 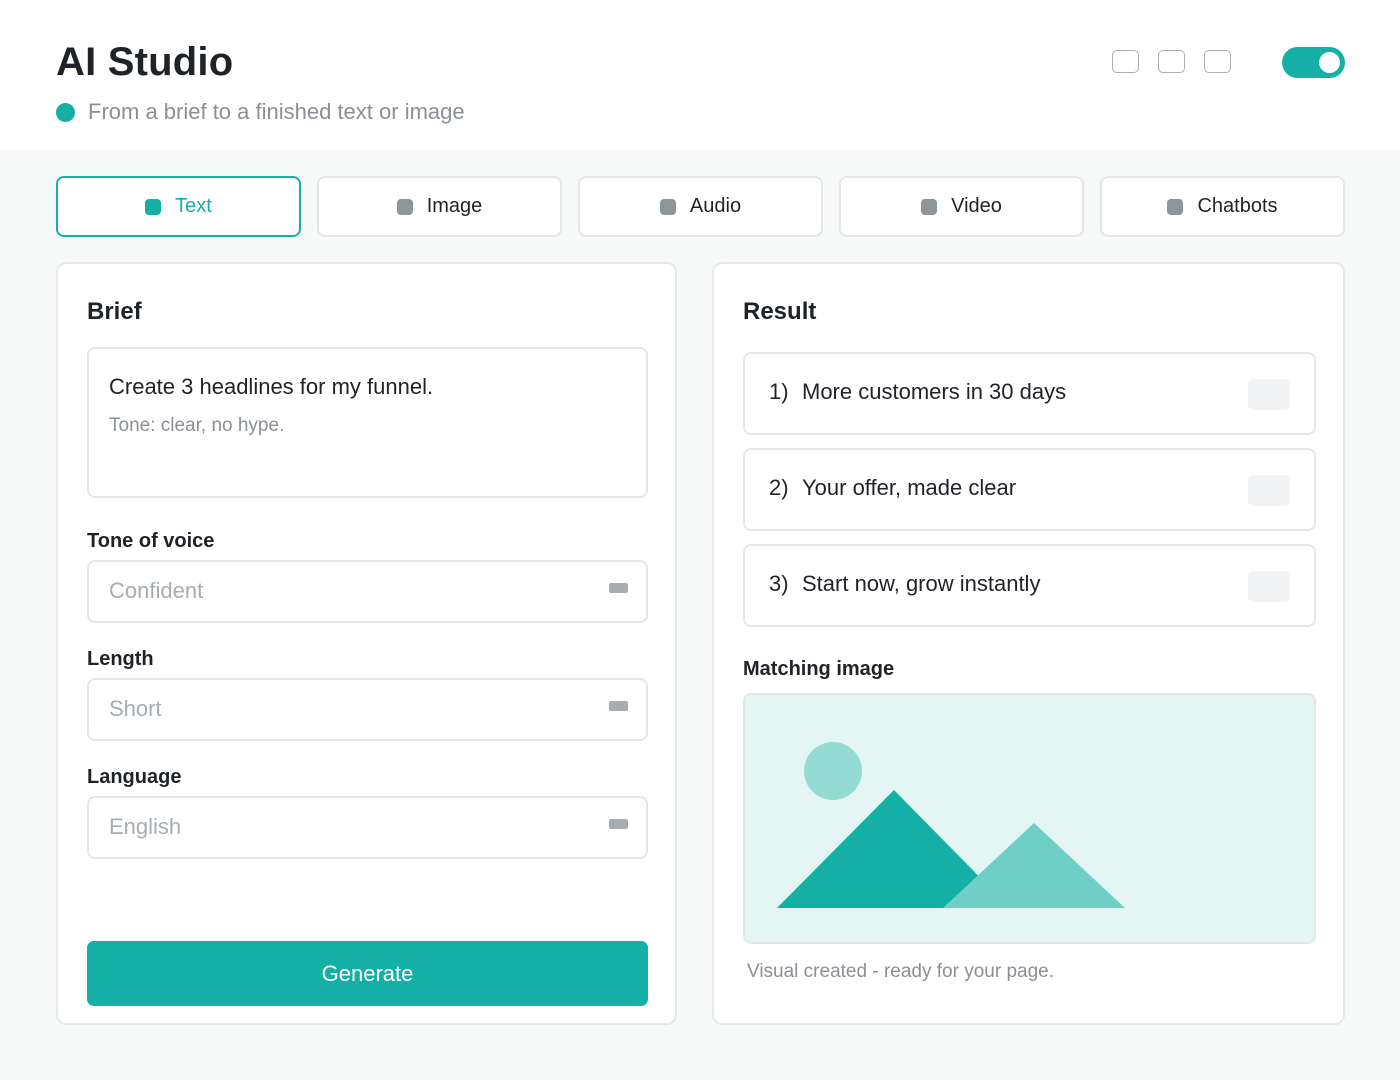 What do you see at coordinates (819, 669) in the screenshot?
I see `matching-image-label: Matching image` at bounding box center [819, 669].